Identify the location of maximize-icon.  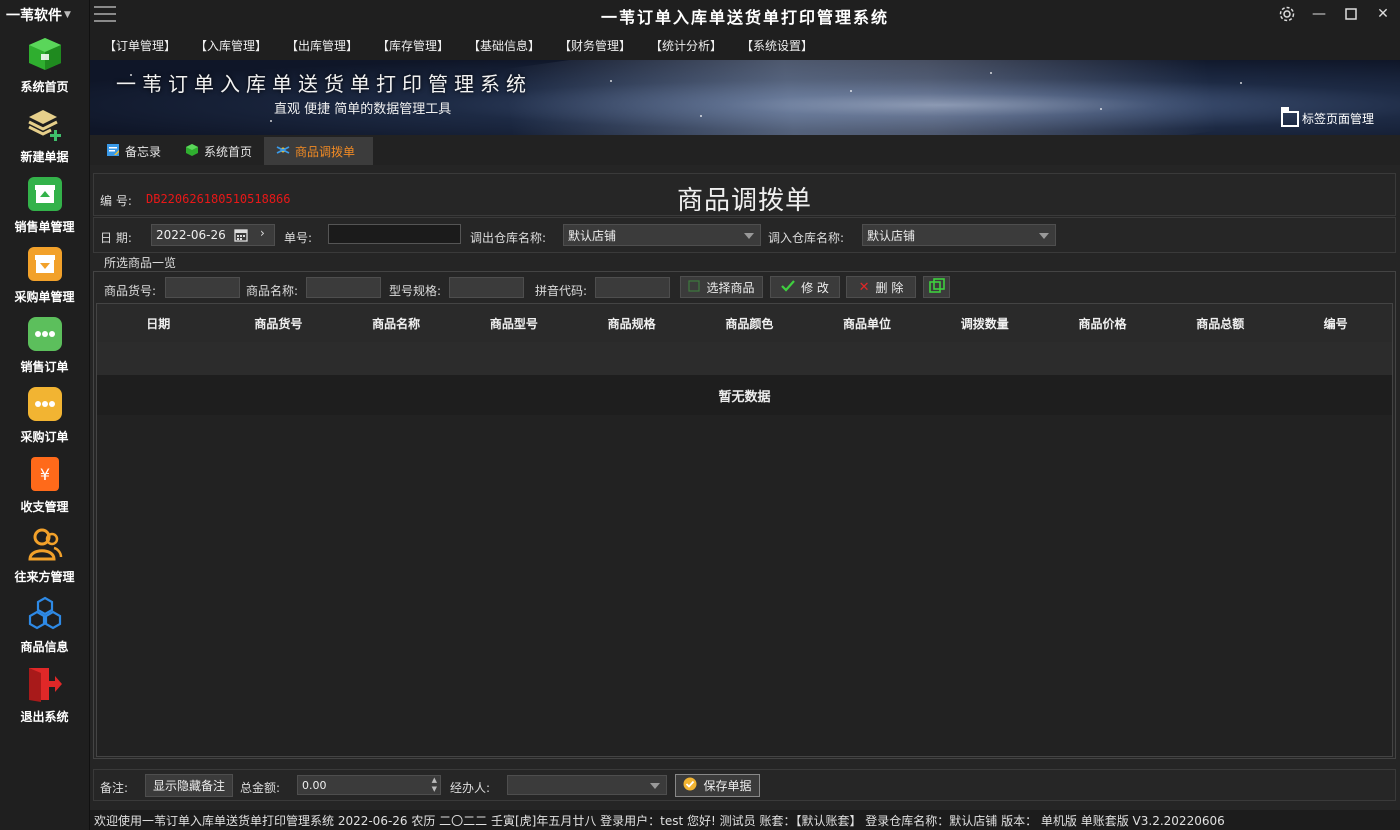
(1351, 14).